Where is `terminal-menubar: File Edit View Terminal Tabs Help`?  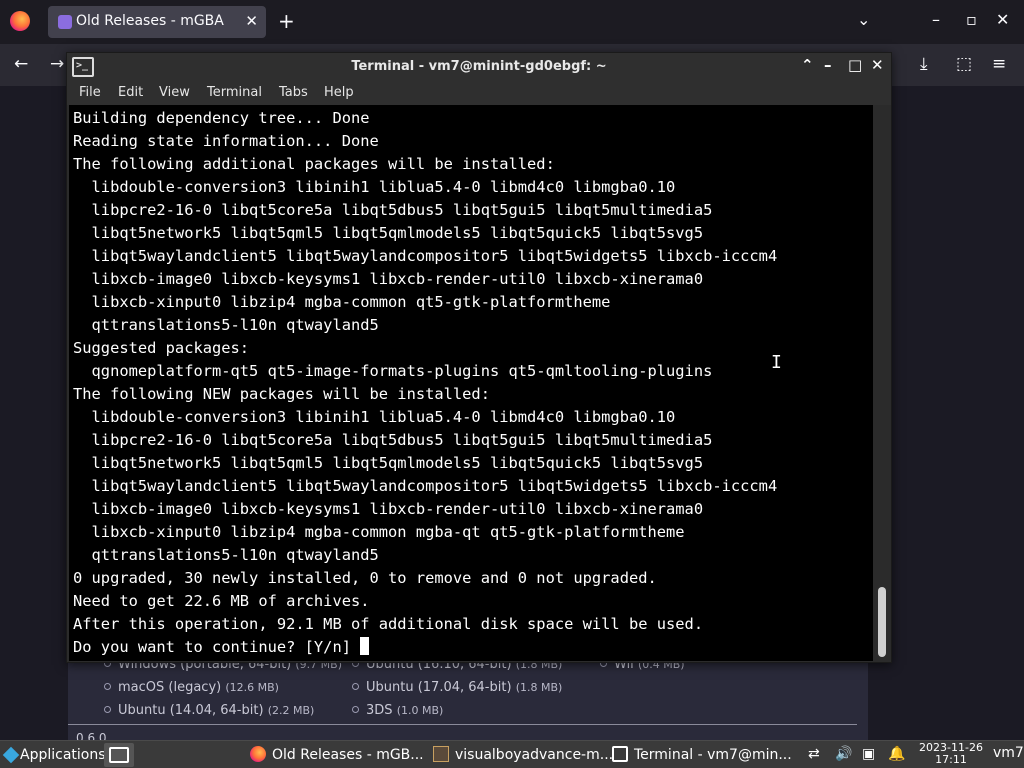 terminal-menubar: File Edit View Terminal Tabs Help is located at coordinates (479, 93).